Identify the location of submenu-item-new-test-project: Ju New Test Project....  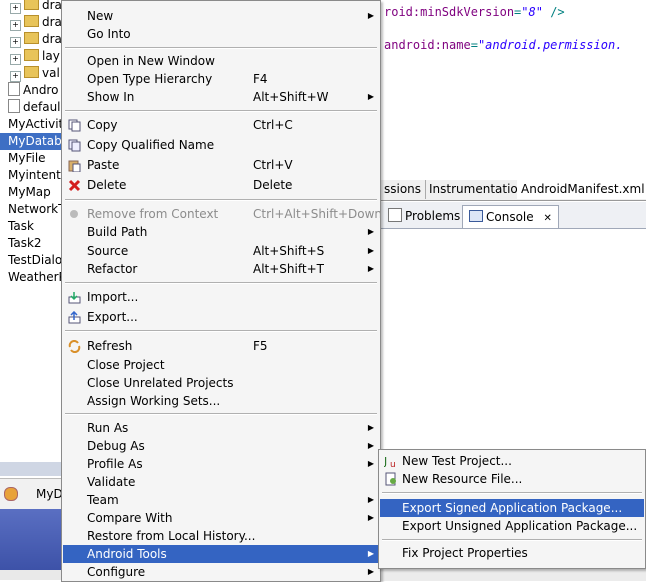
(512, 461).